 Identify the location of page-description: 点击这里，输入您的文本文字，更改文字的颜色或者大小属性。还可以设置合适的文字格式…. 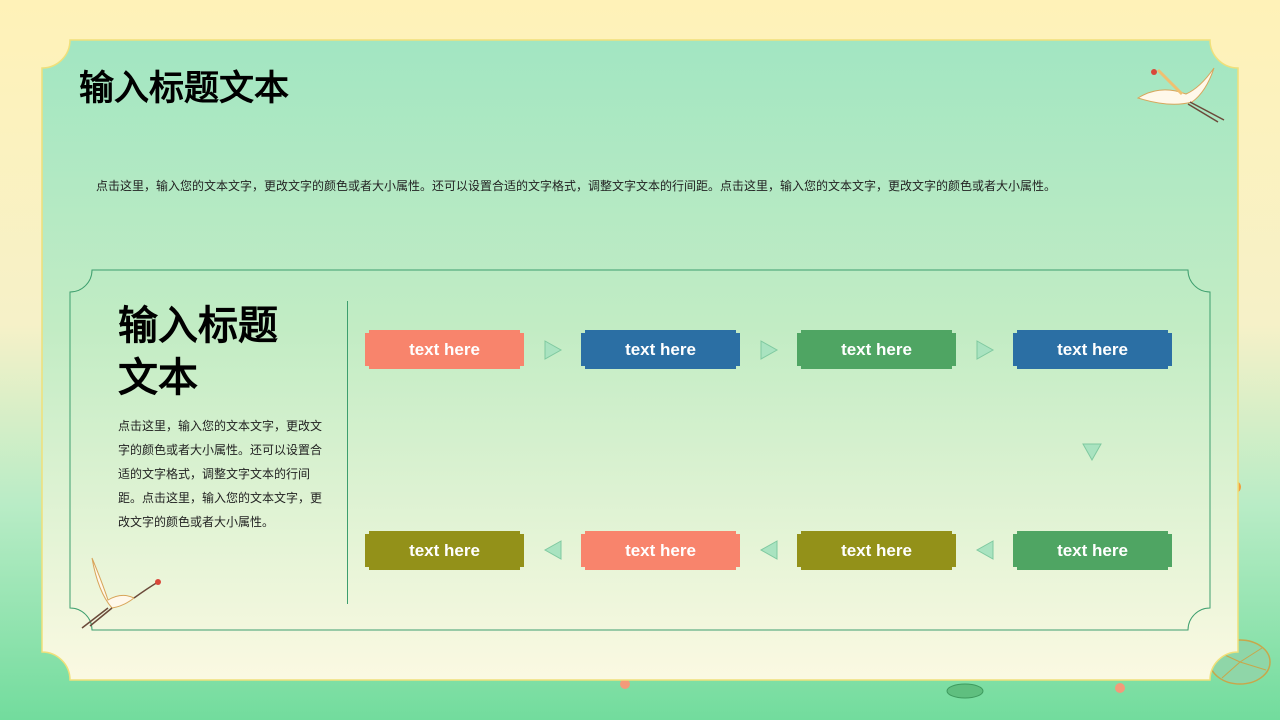
(576, 186).